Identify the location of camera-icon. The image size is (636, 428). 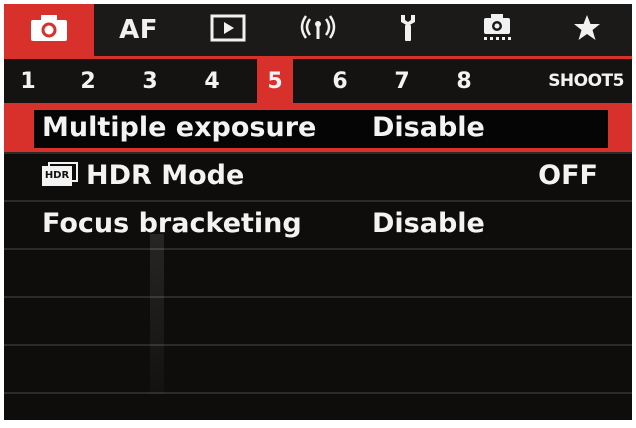
(49, 30).